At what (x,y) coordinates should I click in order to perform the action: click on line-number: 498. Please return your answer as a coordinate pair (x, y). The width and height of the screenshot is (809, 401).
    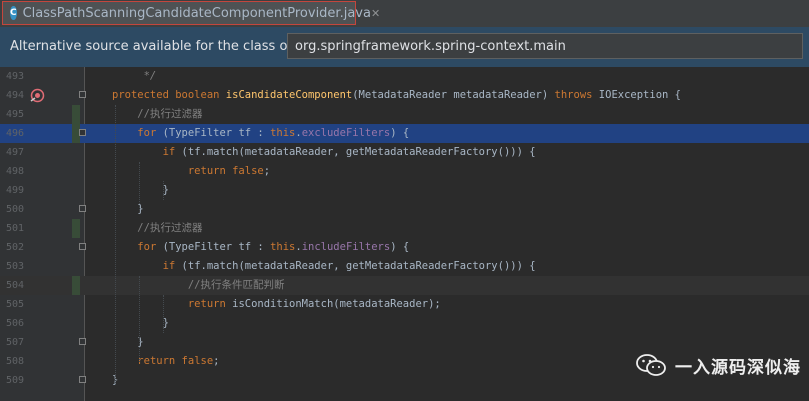
    Looking at the image, I should click on (14, 171).